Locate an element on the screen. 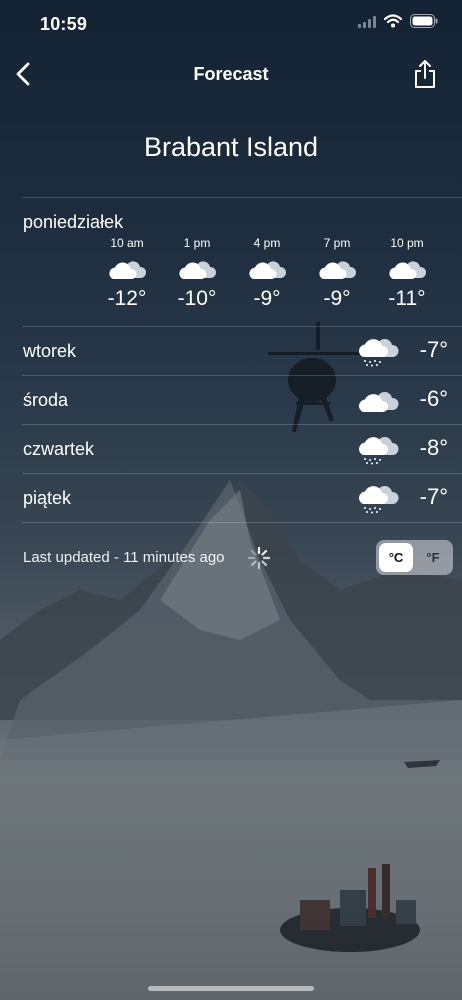 The image size is (462, 1000). hour-temp: -11° is located at coordinates (407, 298).